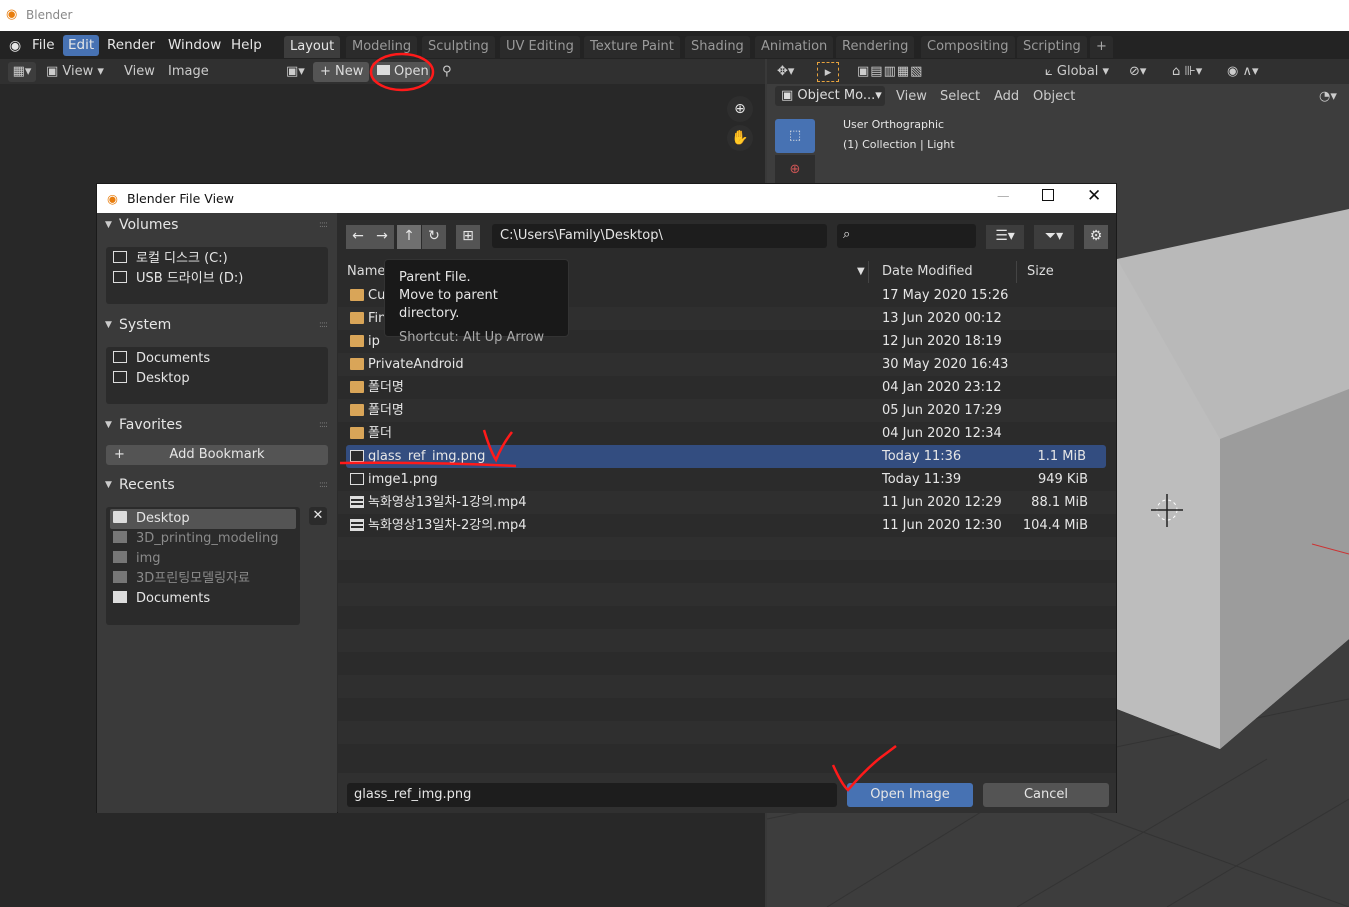  I want to click on volume-item-d: USB 드라이브 (D:), so click(178, 279).